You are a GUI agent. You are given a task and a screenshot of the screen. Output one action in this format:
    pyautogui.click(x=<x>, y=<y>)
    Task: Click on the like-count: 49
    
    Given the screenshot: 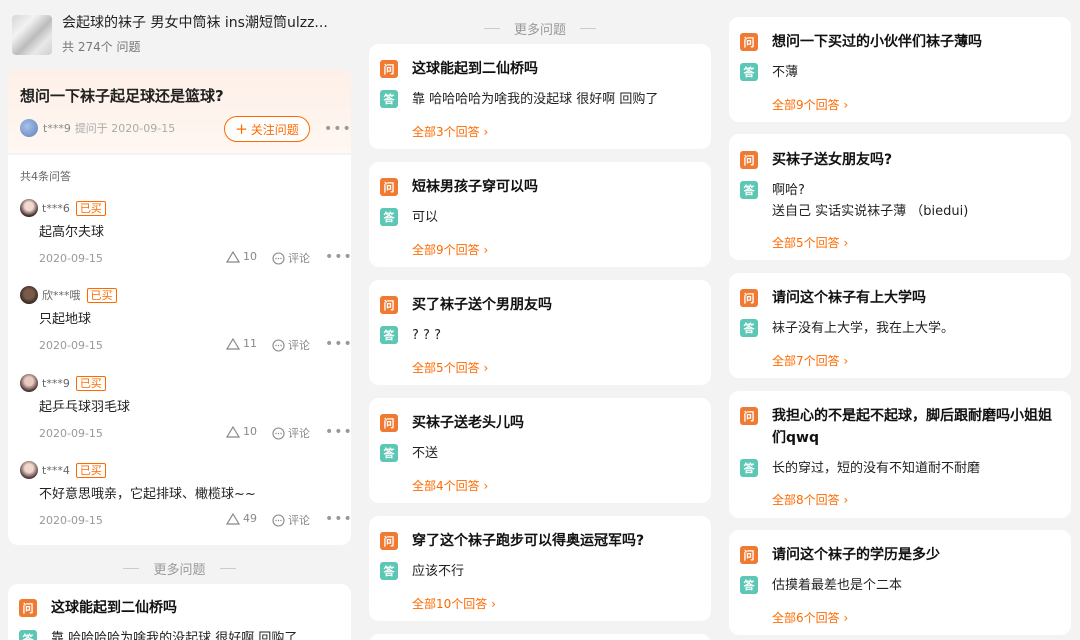 What is the action you would take?
    pyautogui.click(x=250, y=518)
    